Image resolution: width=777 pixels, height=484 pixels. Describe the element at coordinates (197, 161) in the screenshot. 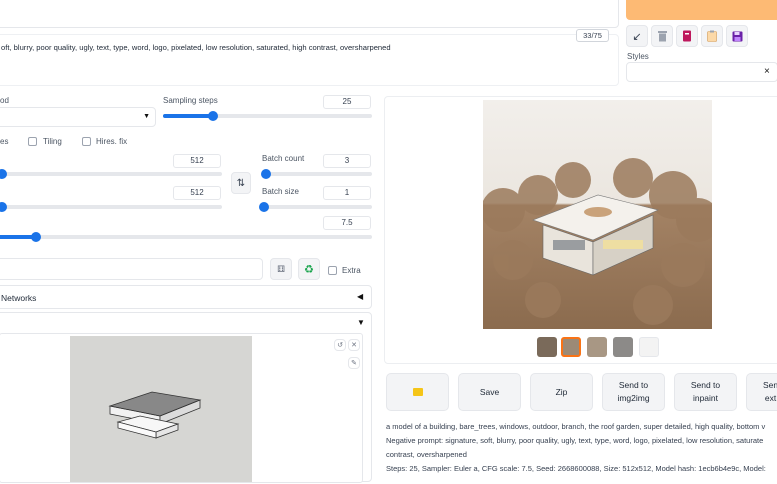

I see `width-input: 512` at that location.